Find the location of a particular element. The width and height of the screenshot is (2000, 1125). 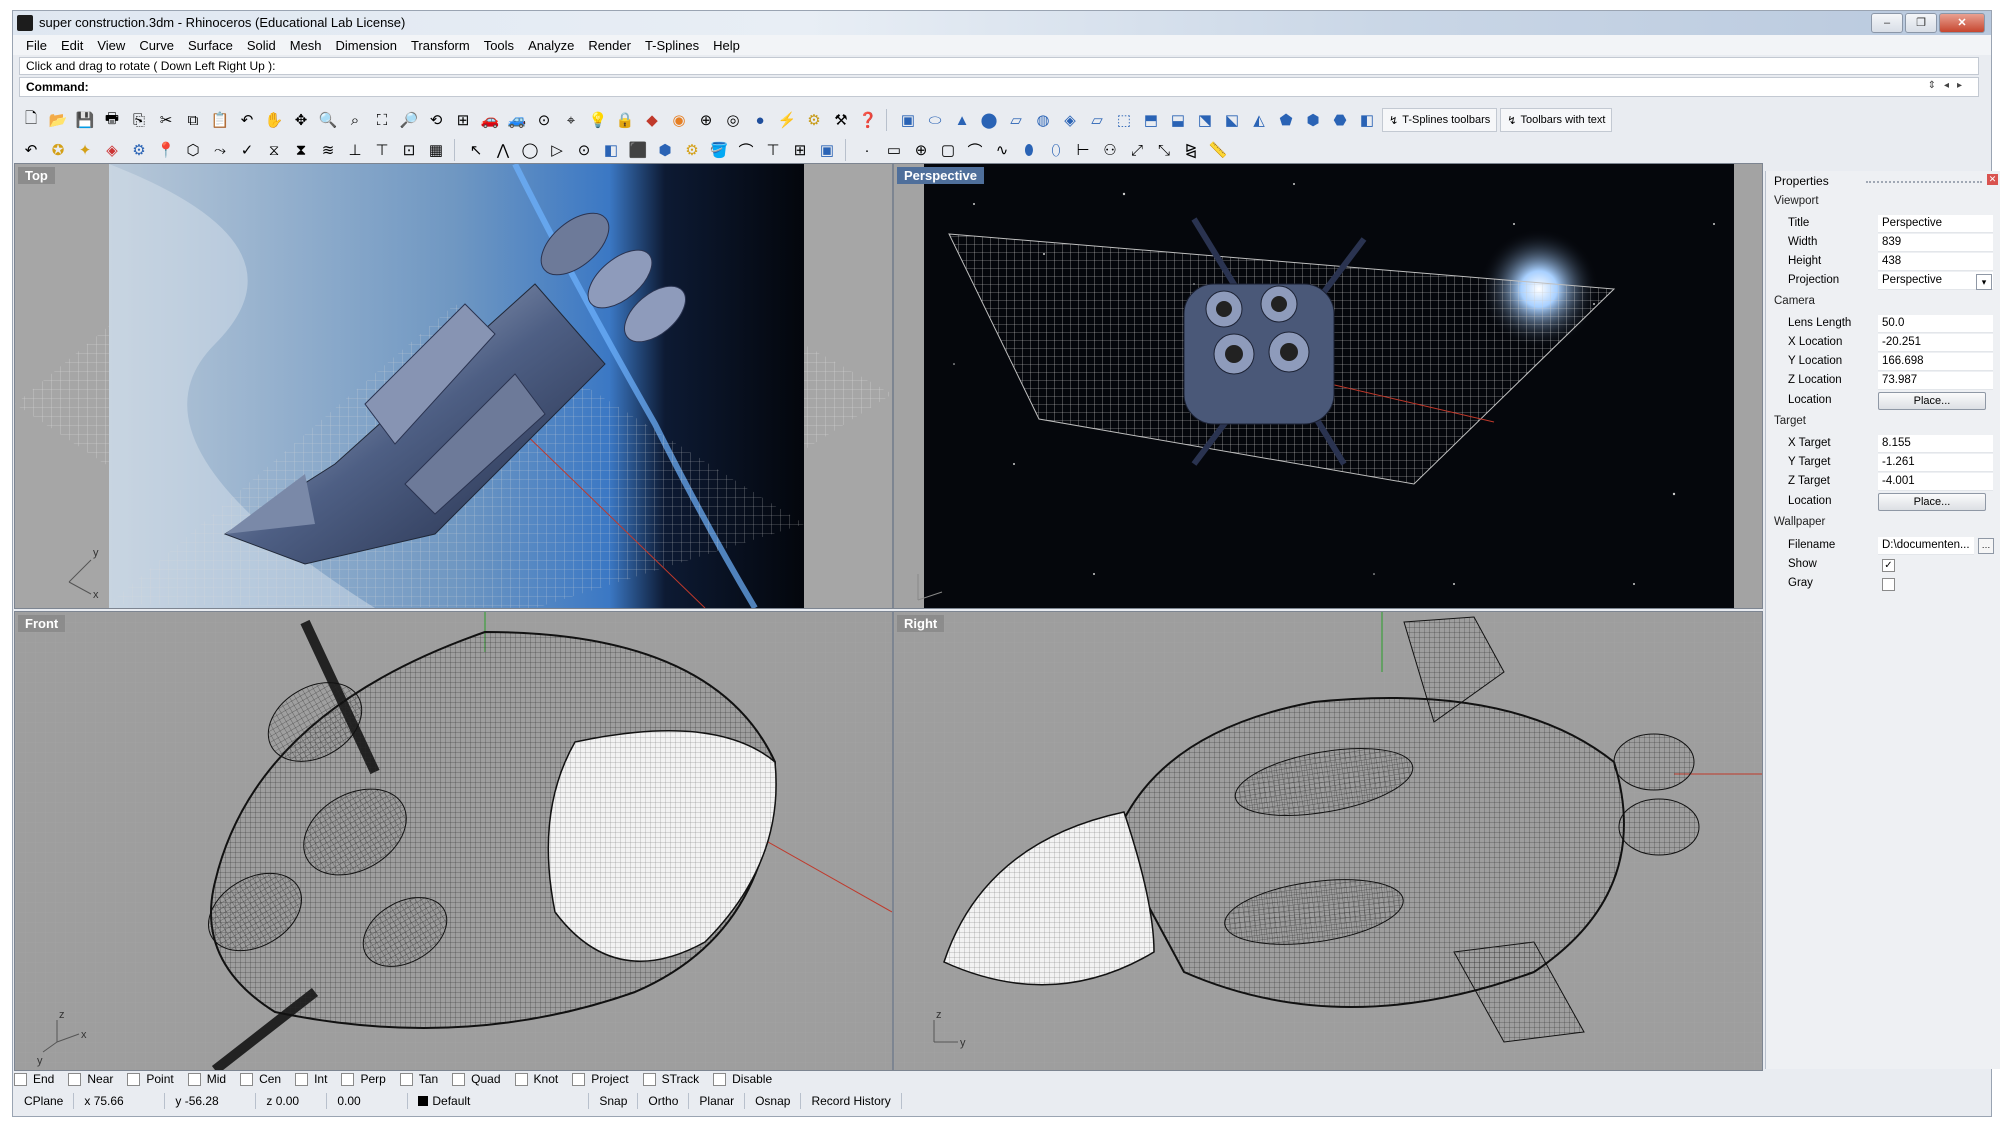

status-cplane: CPlane is located at coordinates (44, 1101).